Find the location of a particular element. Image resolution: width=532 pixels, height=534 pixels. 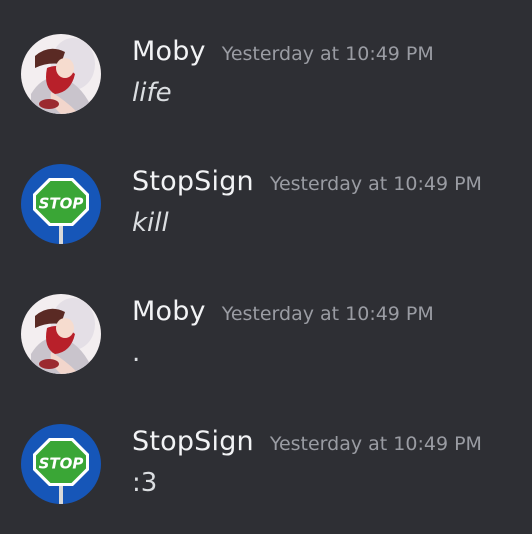

message-content: . is located at coordinates (136, 353).